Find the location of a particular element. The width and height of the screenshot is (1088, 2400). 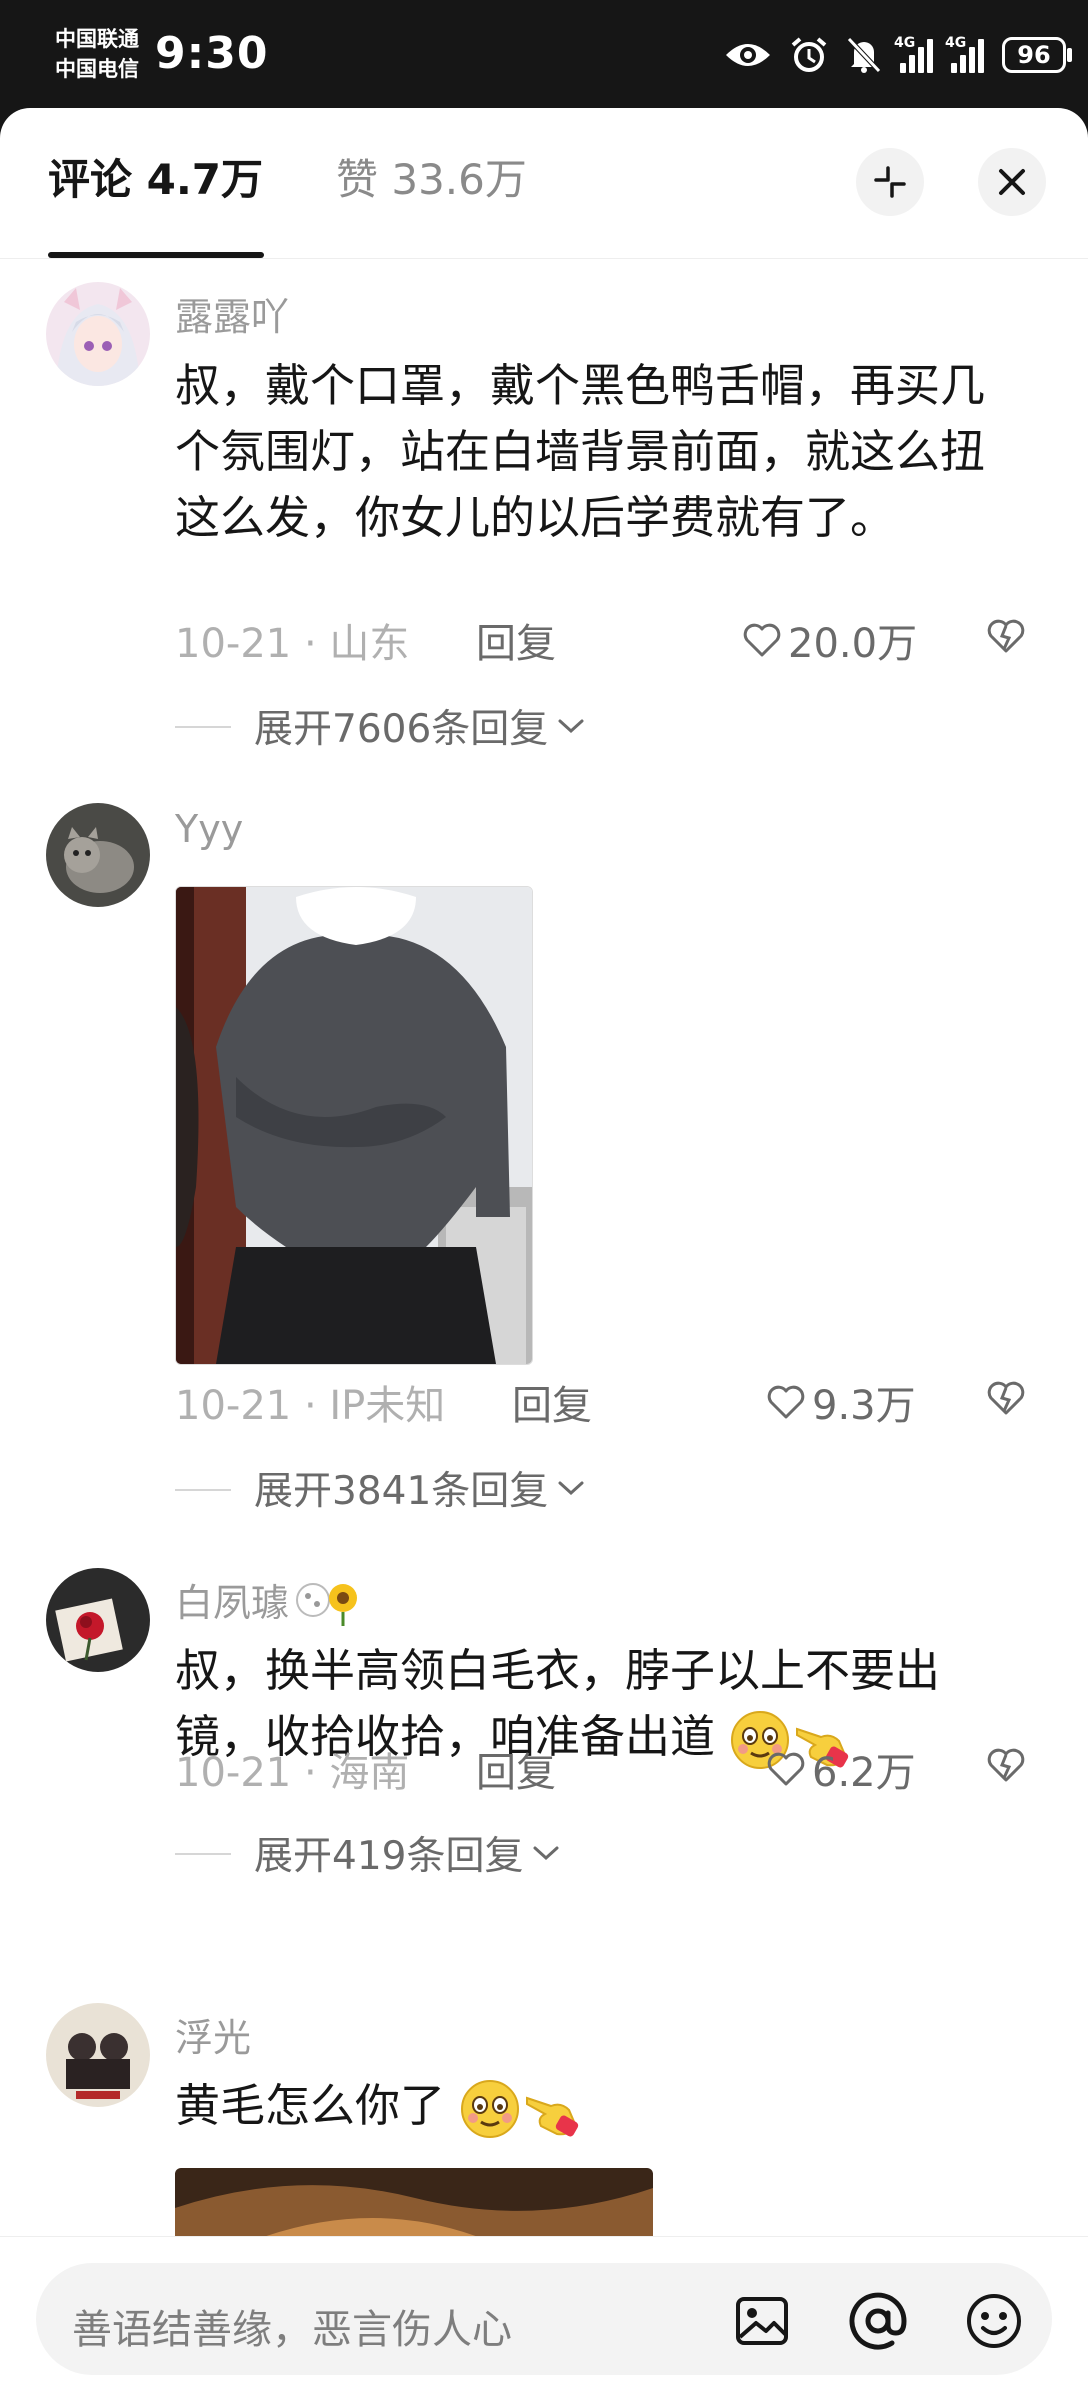

comment-text-row: 黄毛怎么你了 is located at coordinates (600, 2106).